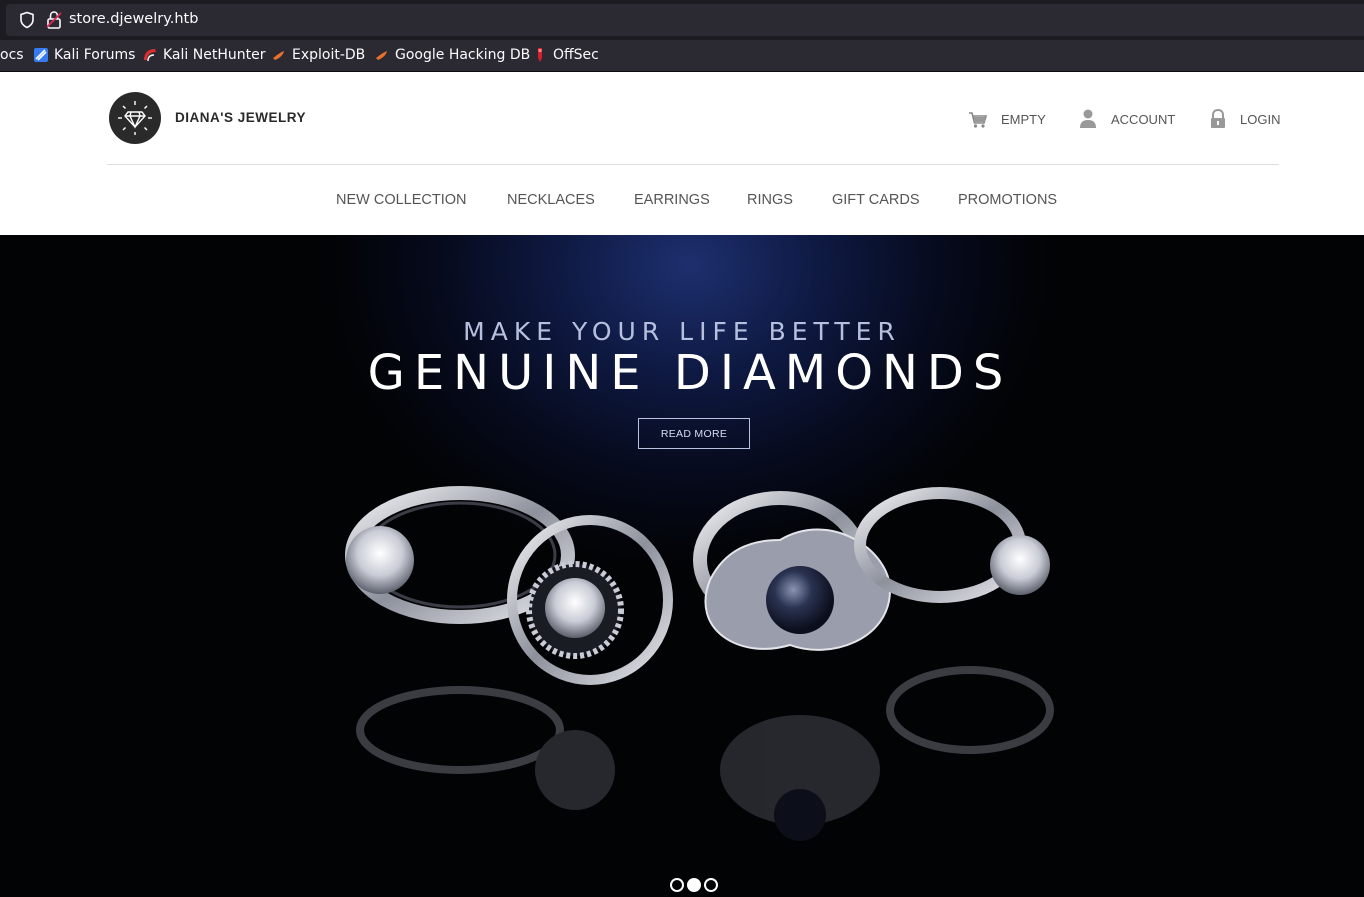  I want to click on bookmark-kali-nethunter: Kali NetHunter, so click(203, 55).